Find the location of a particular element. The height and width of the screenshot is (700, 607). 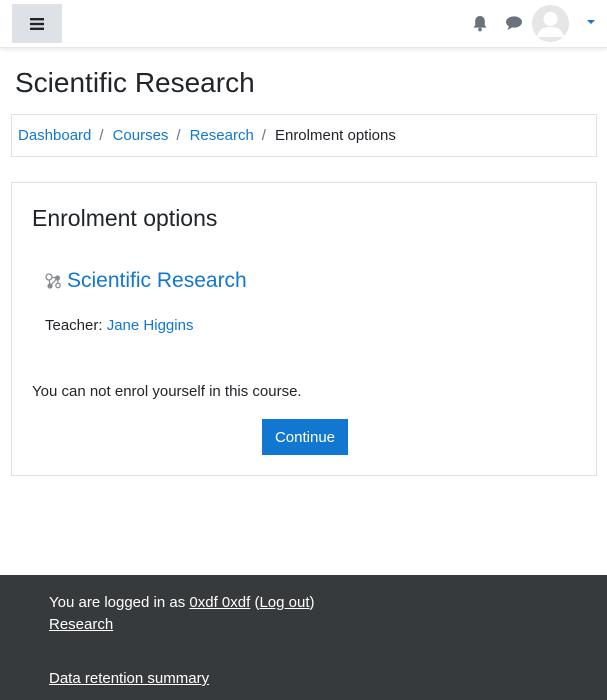

side-menu-toggle-button is located at coordinates (37, 23).